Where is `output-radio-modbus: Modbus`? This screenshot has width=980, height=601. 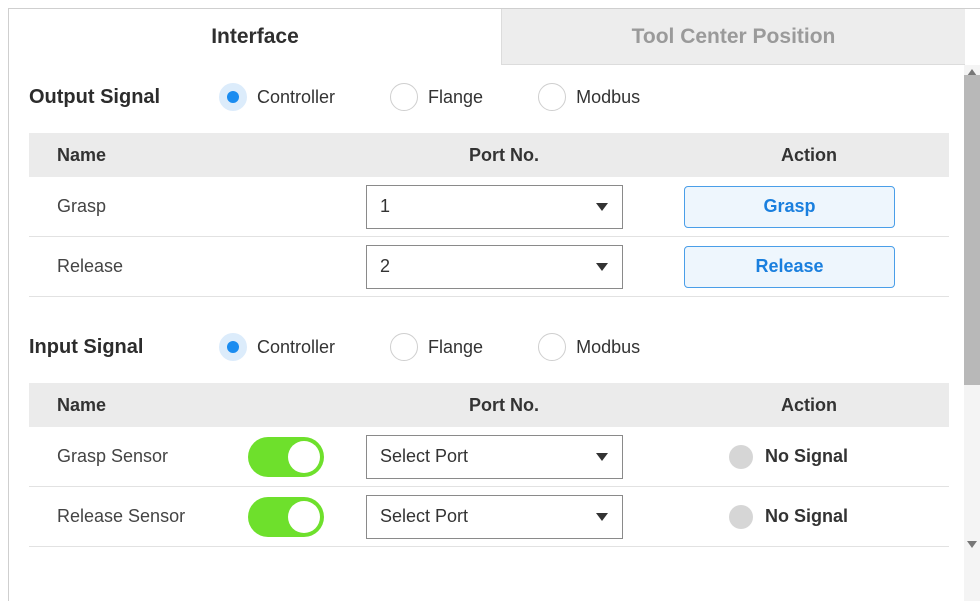 output-radio-modbus: Modbus is located at coordinates (589, 97).